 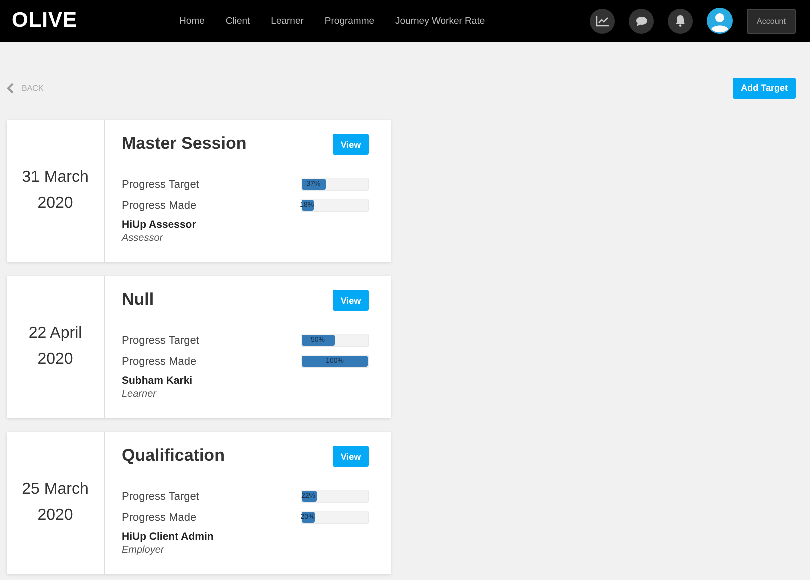 I want to click on nav-link: Programme, so click(x=349, y=21).